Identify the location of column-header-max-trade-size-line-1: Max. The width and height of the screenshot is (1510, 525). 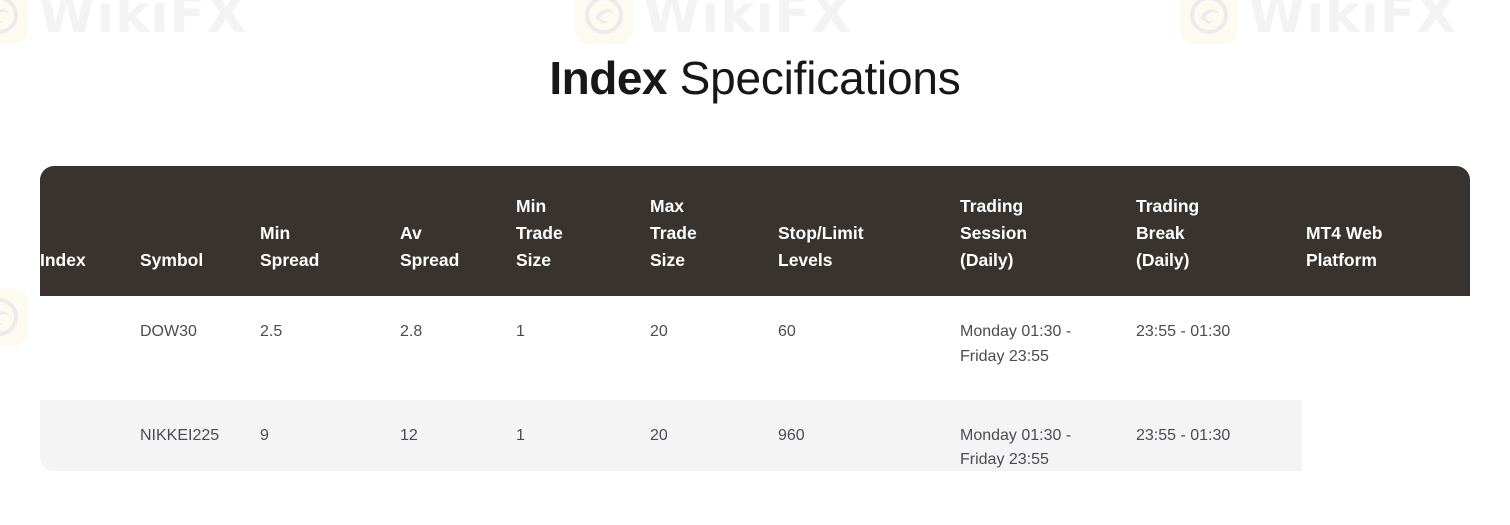
(667, 205).